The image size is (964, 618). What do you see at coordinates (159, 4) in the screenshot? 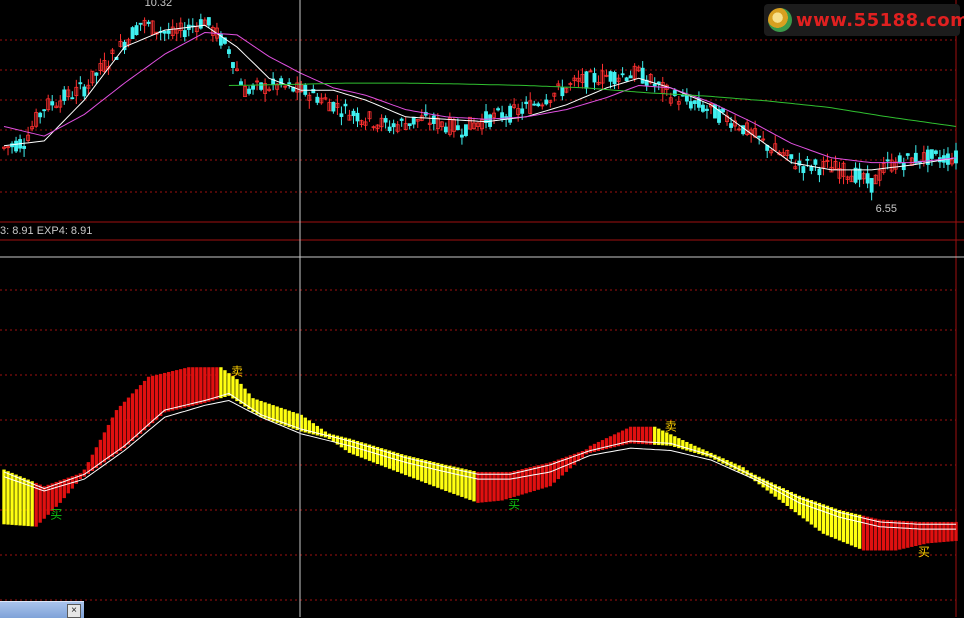
I see `price-label: 10.32` at bounding box center [159, 4].